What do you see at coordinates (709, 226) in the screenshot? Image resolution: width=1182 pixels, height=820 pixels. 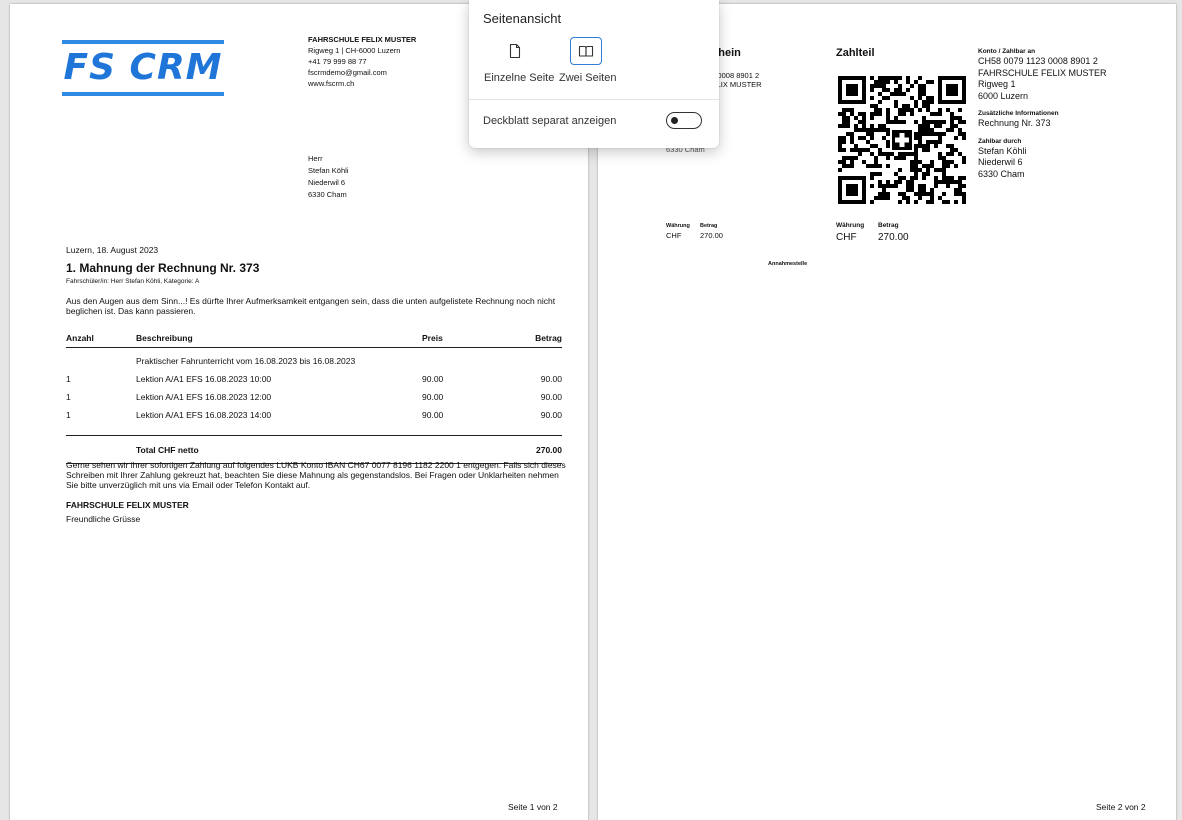 I see `receipt-amount-label: Betrag` at bounding box center [709, 226].